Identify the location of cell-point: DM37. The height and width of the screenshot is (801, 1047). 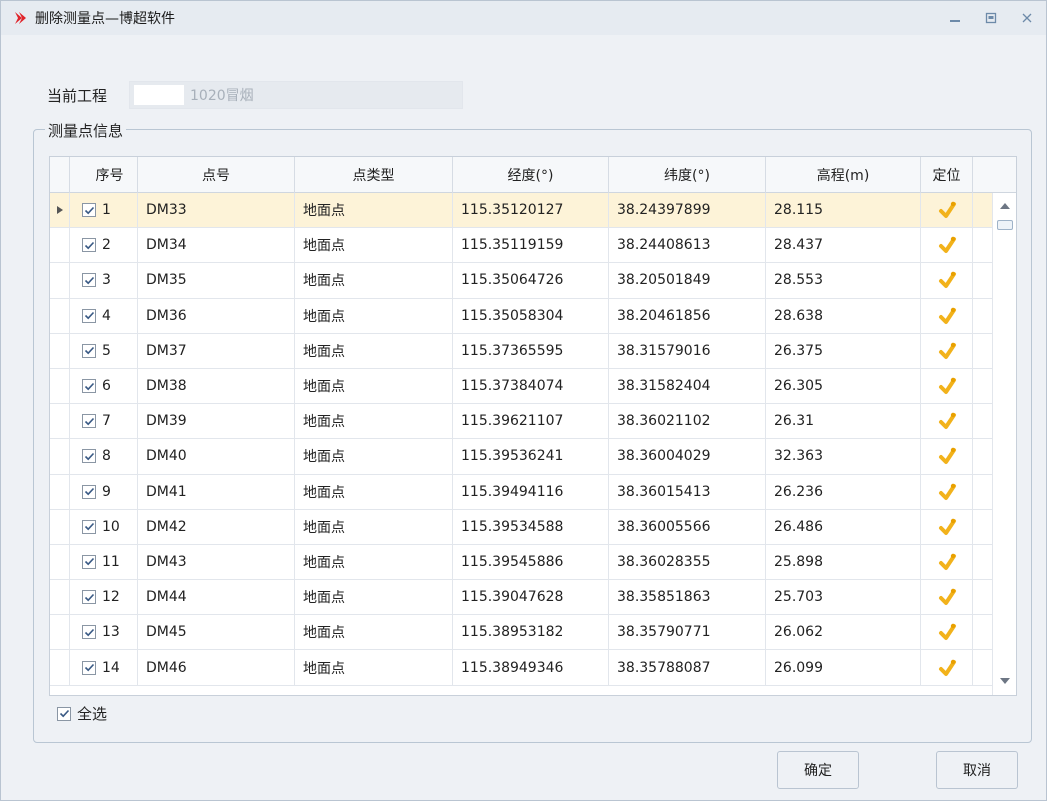
(216, 350).